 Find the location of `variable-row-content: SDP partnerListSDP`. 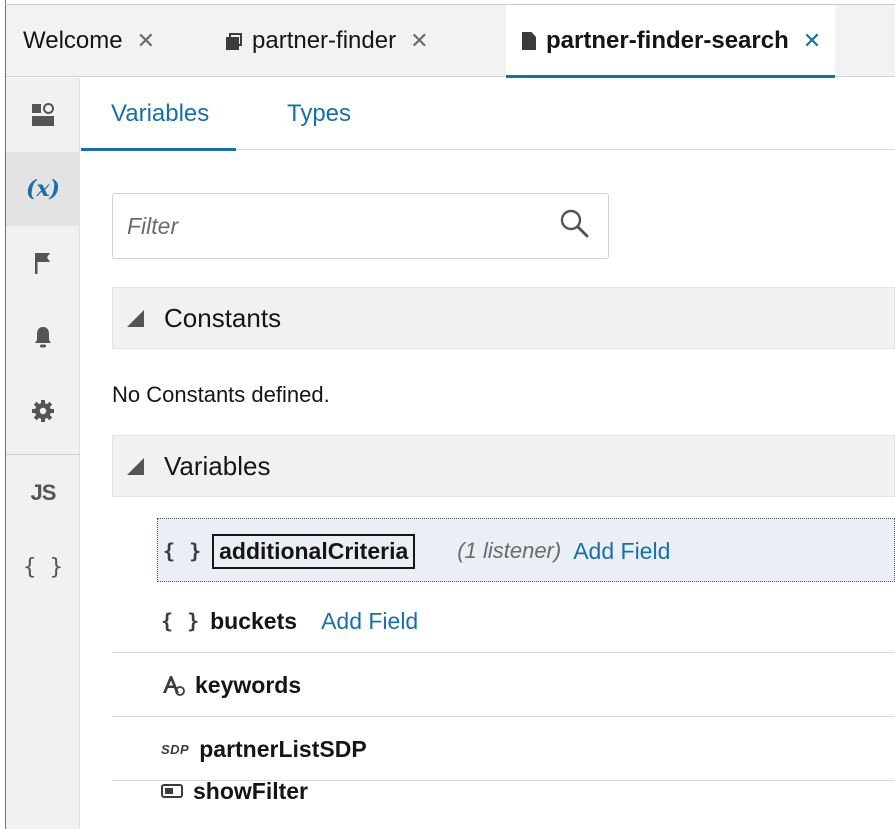

variable-row-content: SDP partnerListSDP is located at coordinates (264, 749).